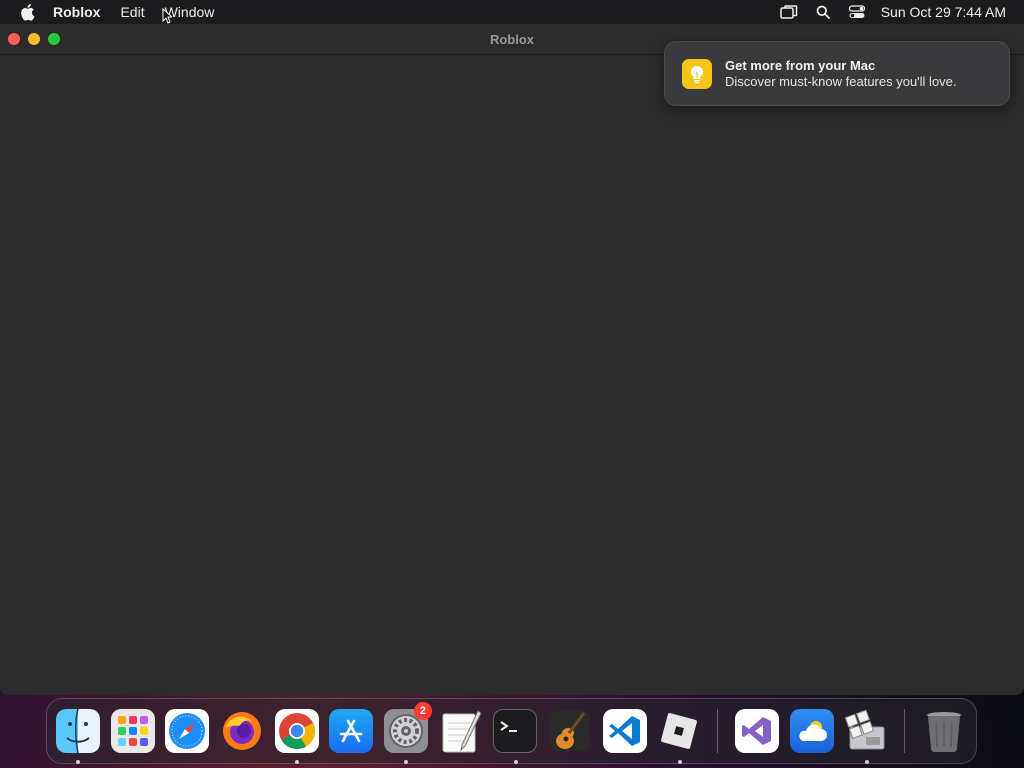 The width and height of the screenshot is (1024, 768). I want to click on dock-item-garageband, so click(570, 731).